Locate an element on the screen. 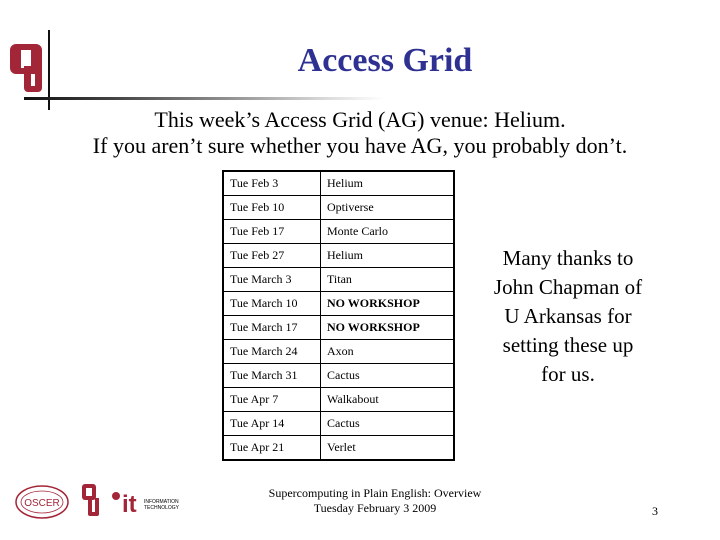 The width and height of the screenshot is (720, 540). schedule-venue: Optiverse is located at coordinates (387, 207).